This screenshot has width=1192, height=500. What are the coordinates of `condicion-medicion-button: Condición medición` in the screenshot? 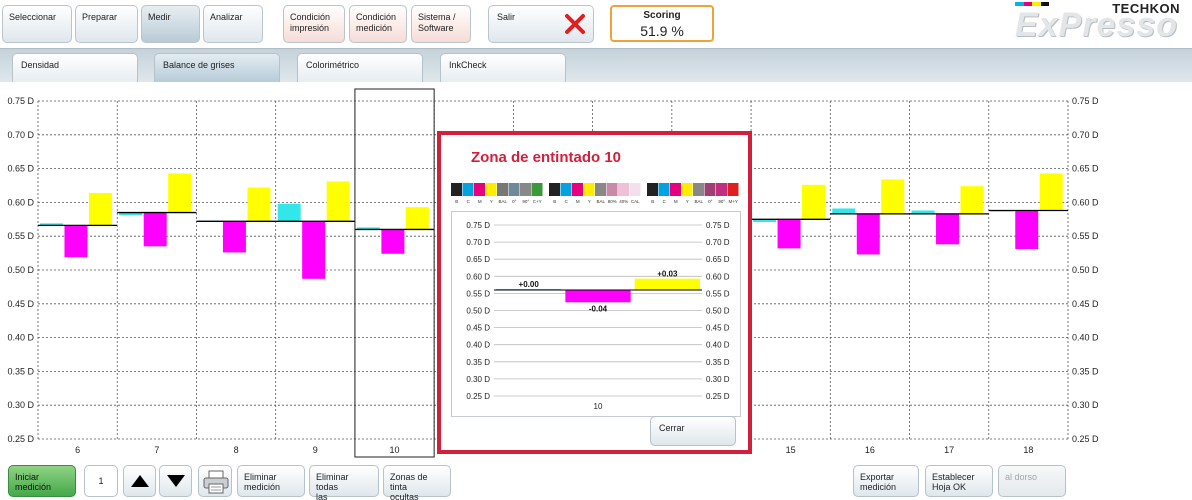 It's located at (378, 24).